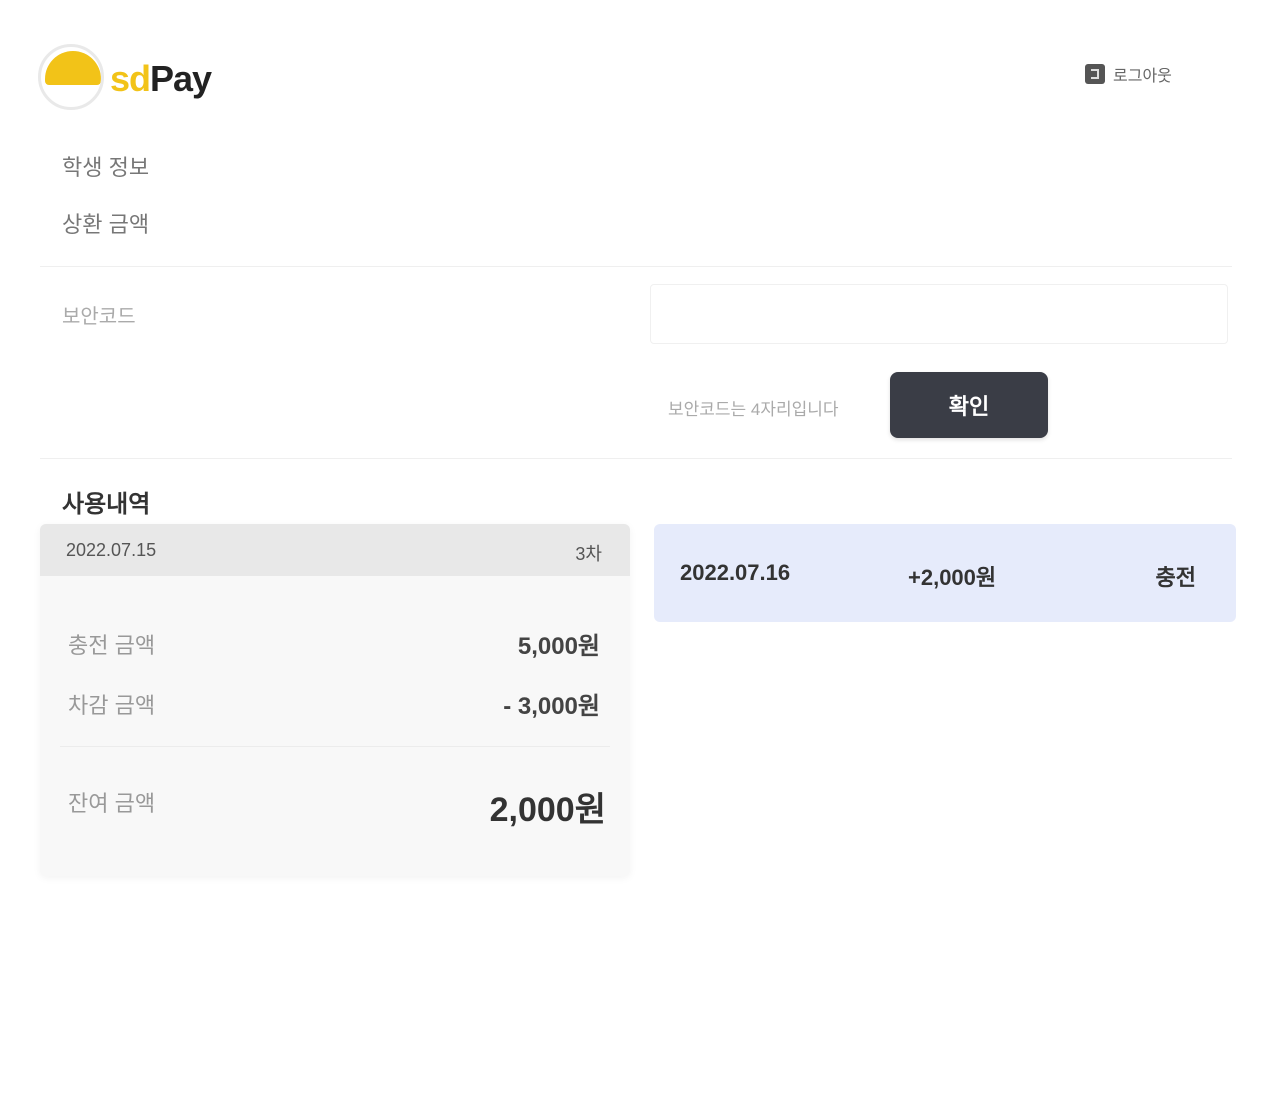 The image size is (1272, 1120). I want to click on summary-period: 3차, so click(588, 554).